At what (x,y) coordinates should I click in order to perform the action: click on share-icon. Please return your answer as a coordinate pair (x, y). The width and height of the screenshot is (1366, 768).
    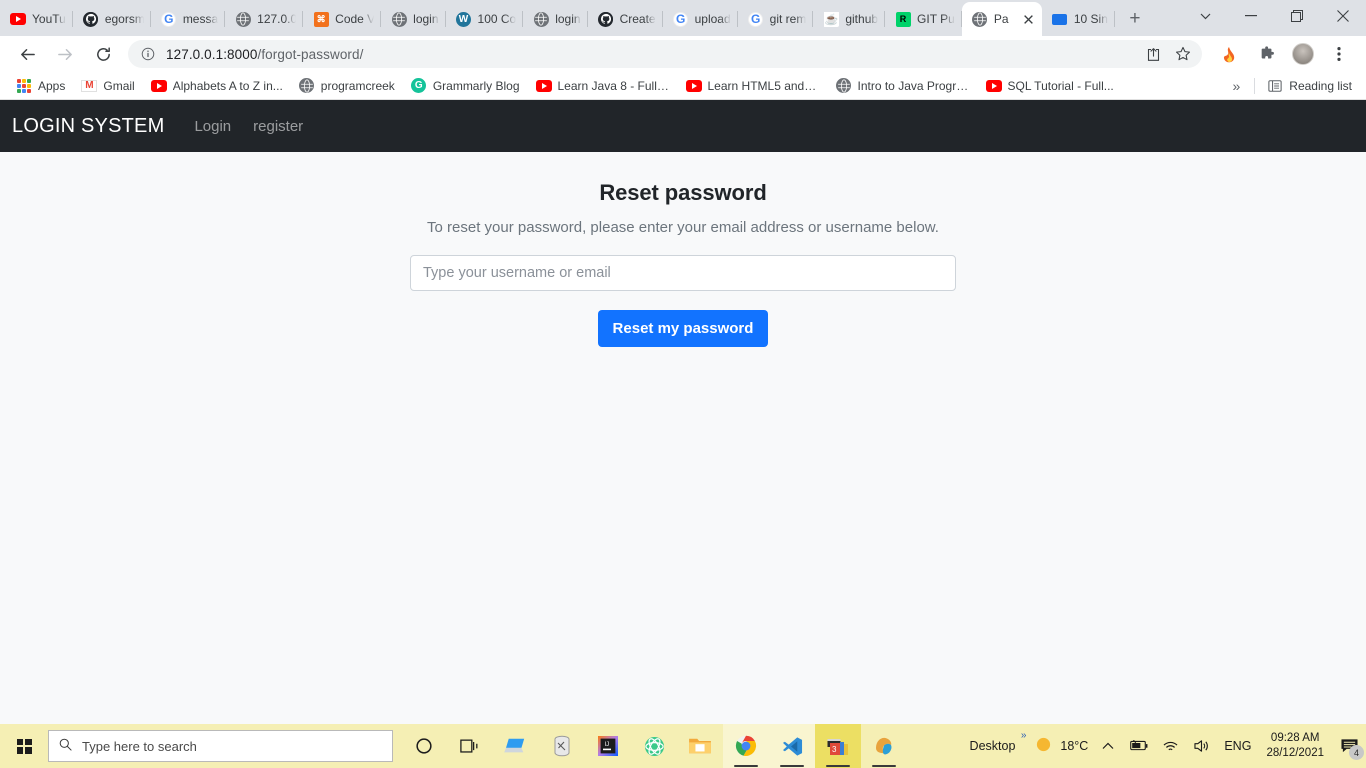
    Looking at the image, I should click on (1153, 54).